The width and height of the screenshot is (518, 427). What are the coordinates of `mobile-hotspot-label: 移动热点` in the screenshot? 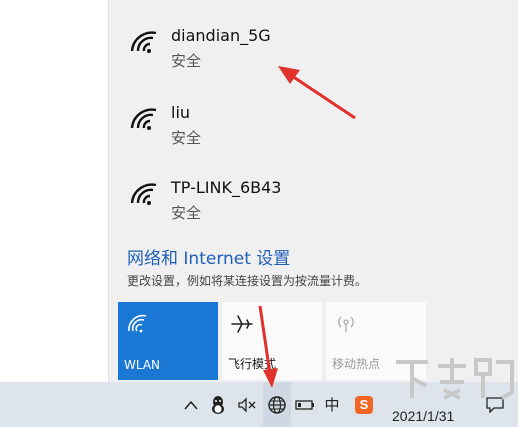 It's located at (356, 364).